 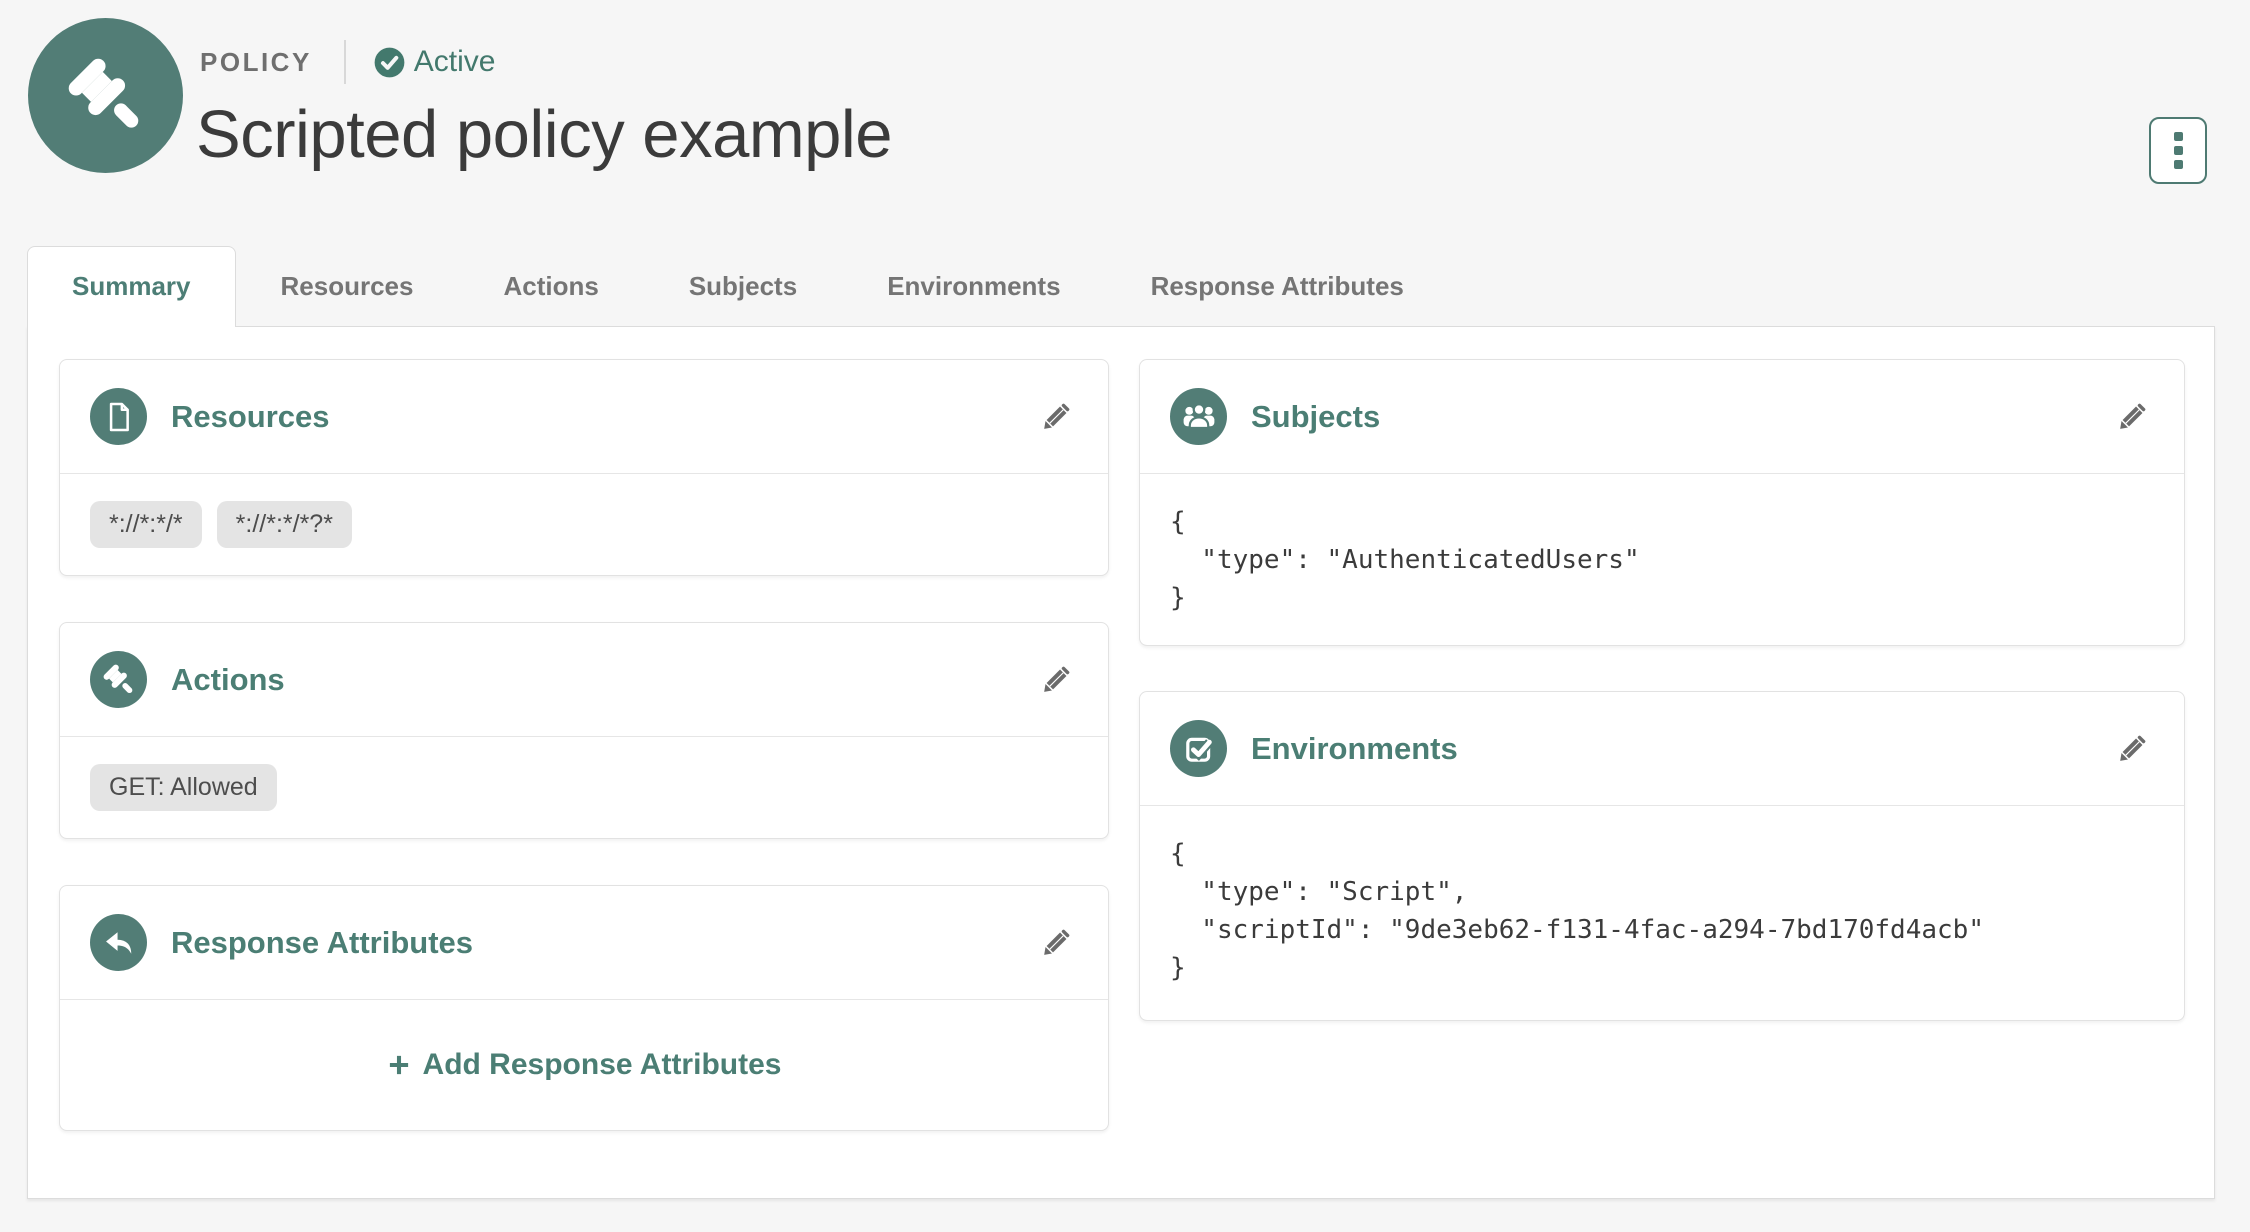 What do you see at coordinates (2178, 136) in the screenshot?
I see `kebab-menu-icon` at bounding box center [2178, 136].